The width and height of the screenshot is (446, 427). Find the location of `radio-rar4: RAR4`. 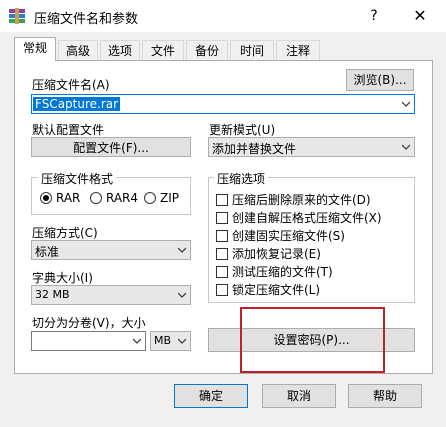

radio-rar4: RAR4 is located at coordinates (114, 198).